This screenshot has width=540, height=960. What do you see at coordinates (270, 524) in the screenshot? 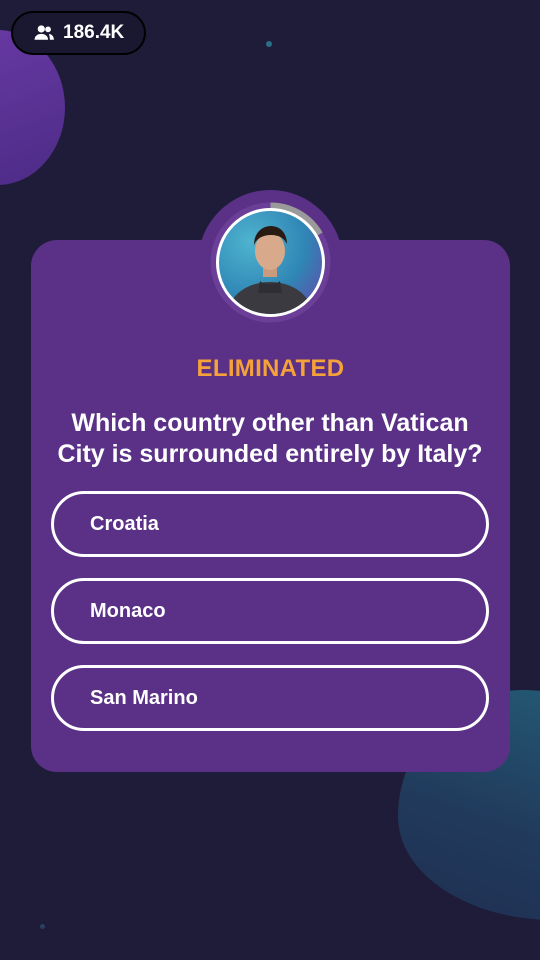
I see `answer-option: Croatia` at bounding box center [270, 524].